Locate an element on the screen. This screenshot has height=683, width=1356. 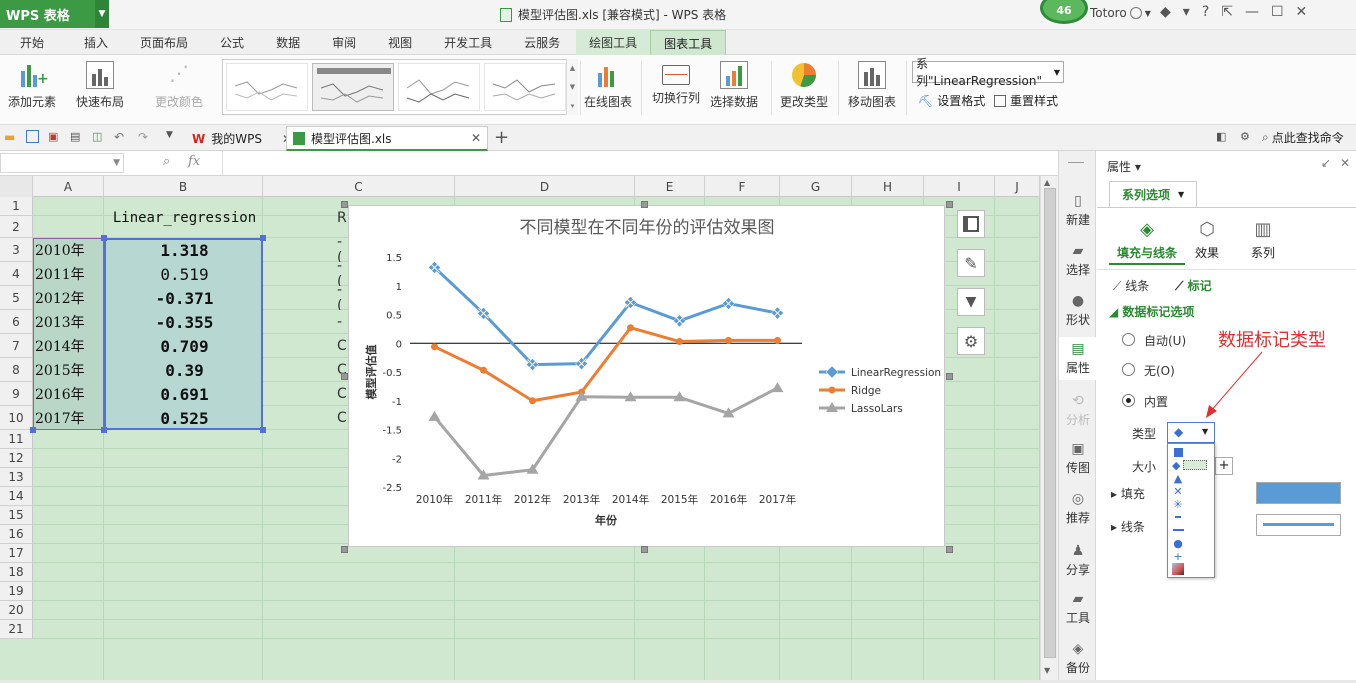
row-header: 2 is located at coordinates (16, 227).